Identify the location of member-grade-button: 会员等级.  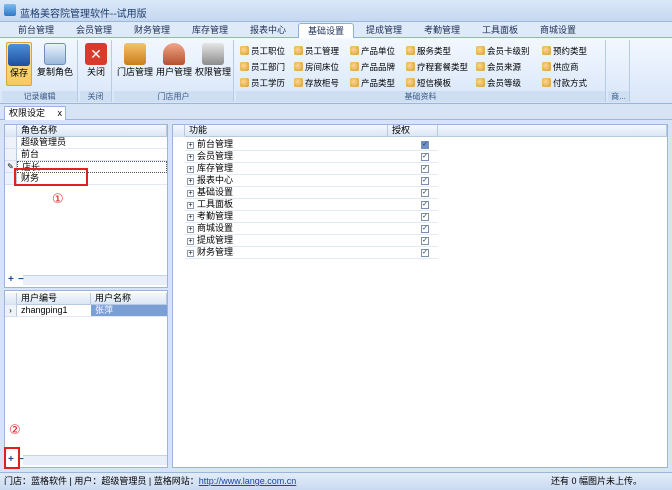
(498, 83).